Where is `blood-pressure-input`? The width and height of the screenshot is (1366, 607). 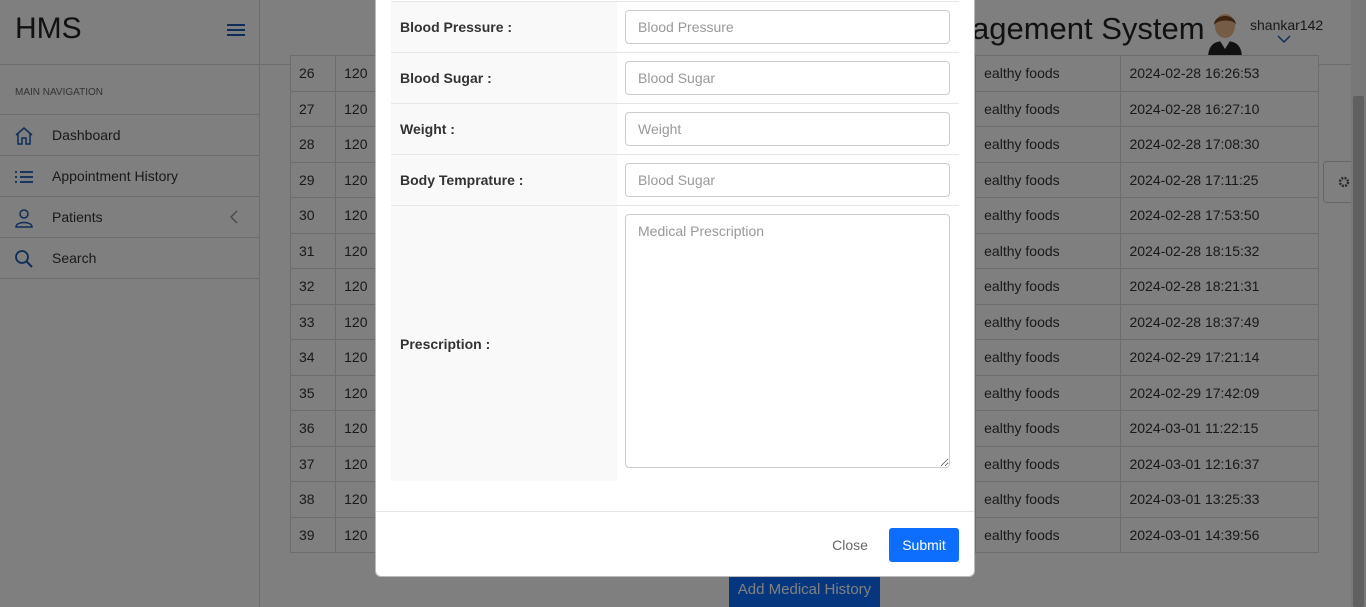 blood-pressure-input is located at coordinates (787, 27).